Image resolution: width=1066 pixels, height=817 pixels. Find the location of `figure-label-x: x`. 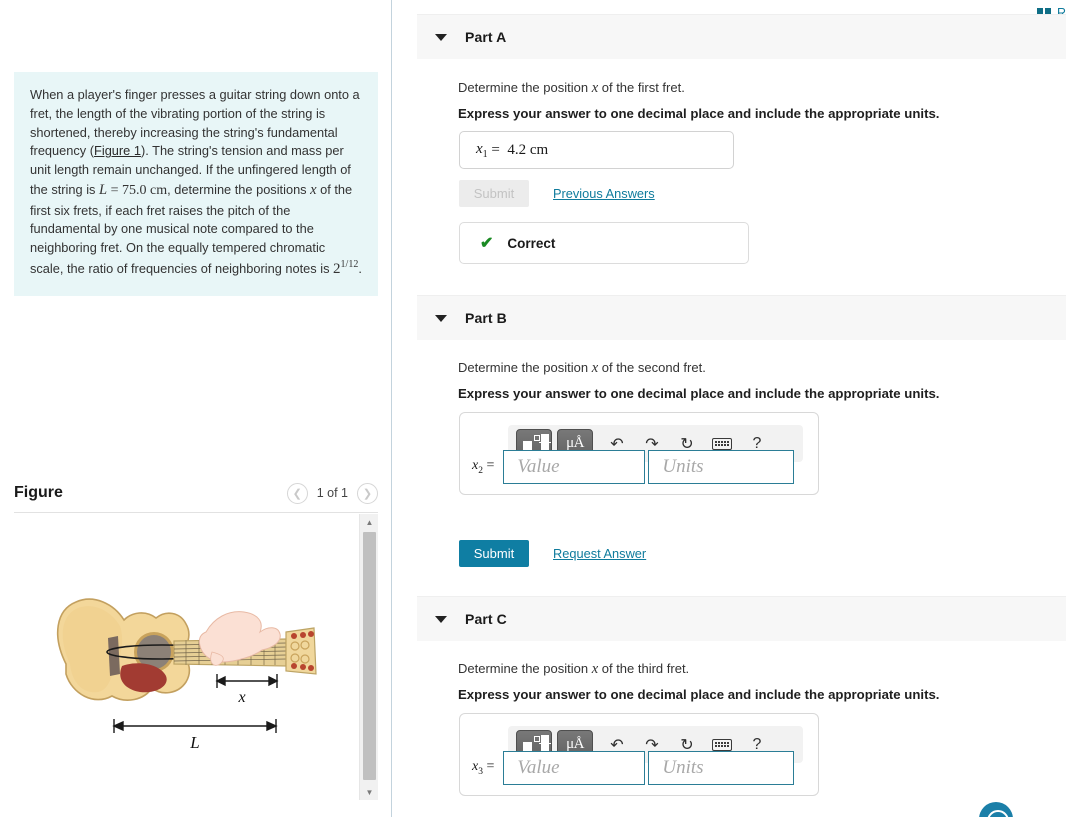

figure-label-x: x is located at coordinates (241, 697).